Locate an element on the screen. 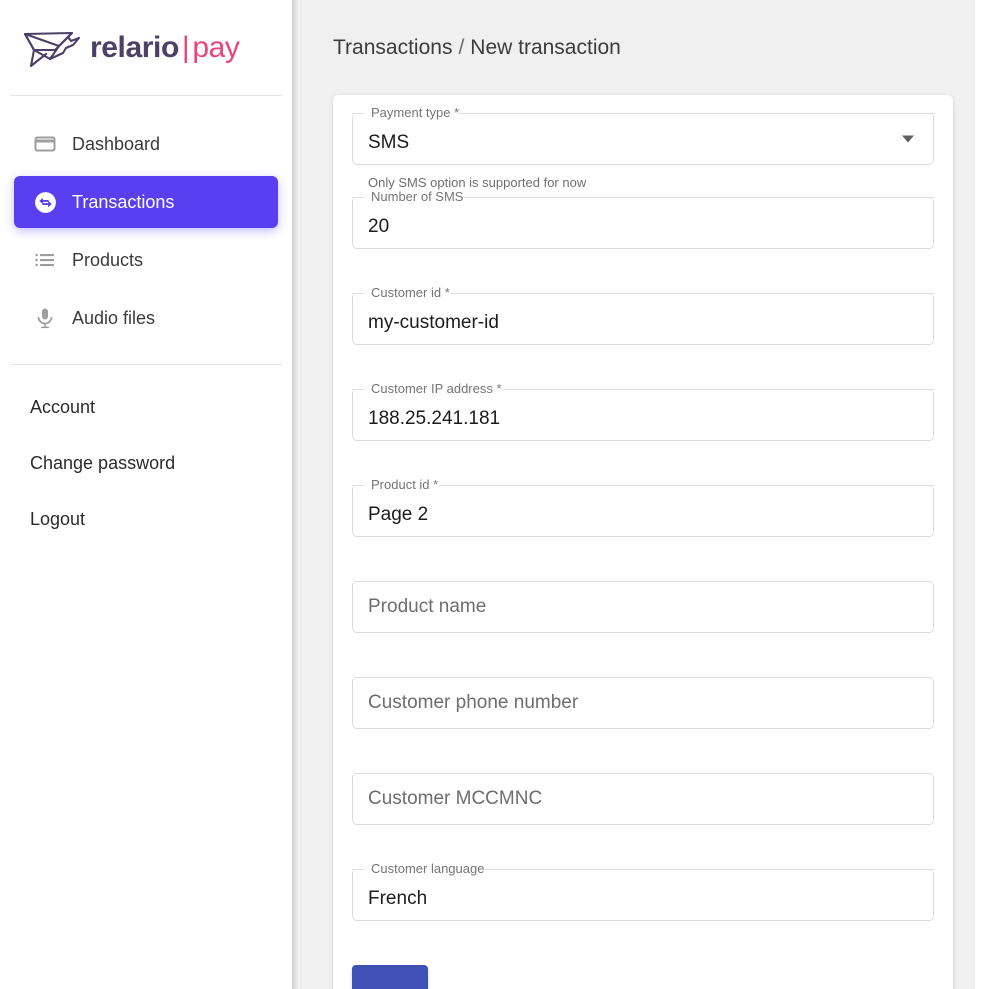  microphone-icon is located at coordinates (45, 318).